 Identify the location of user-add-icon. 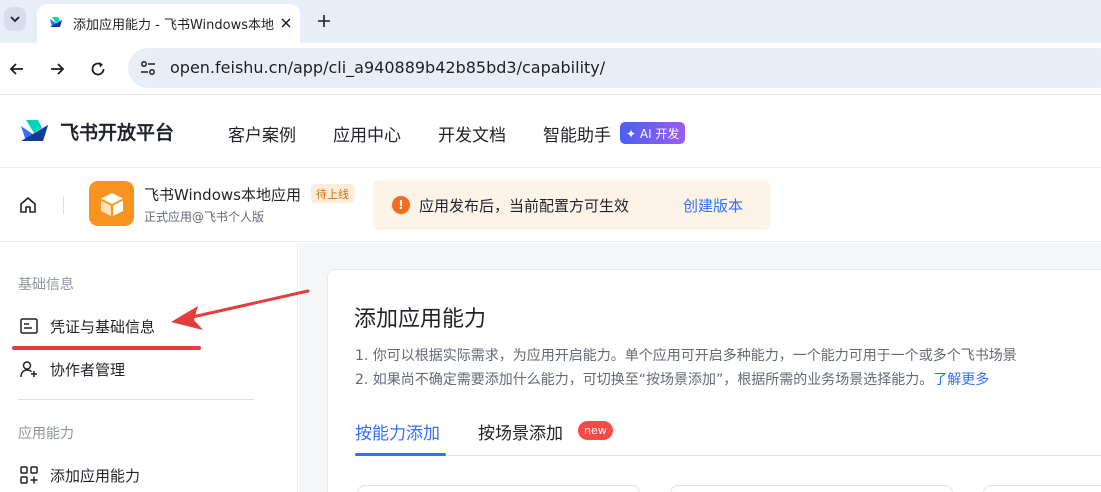
(29, 369).